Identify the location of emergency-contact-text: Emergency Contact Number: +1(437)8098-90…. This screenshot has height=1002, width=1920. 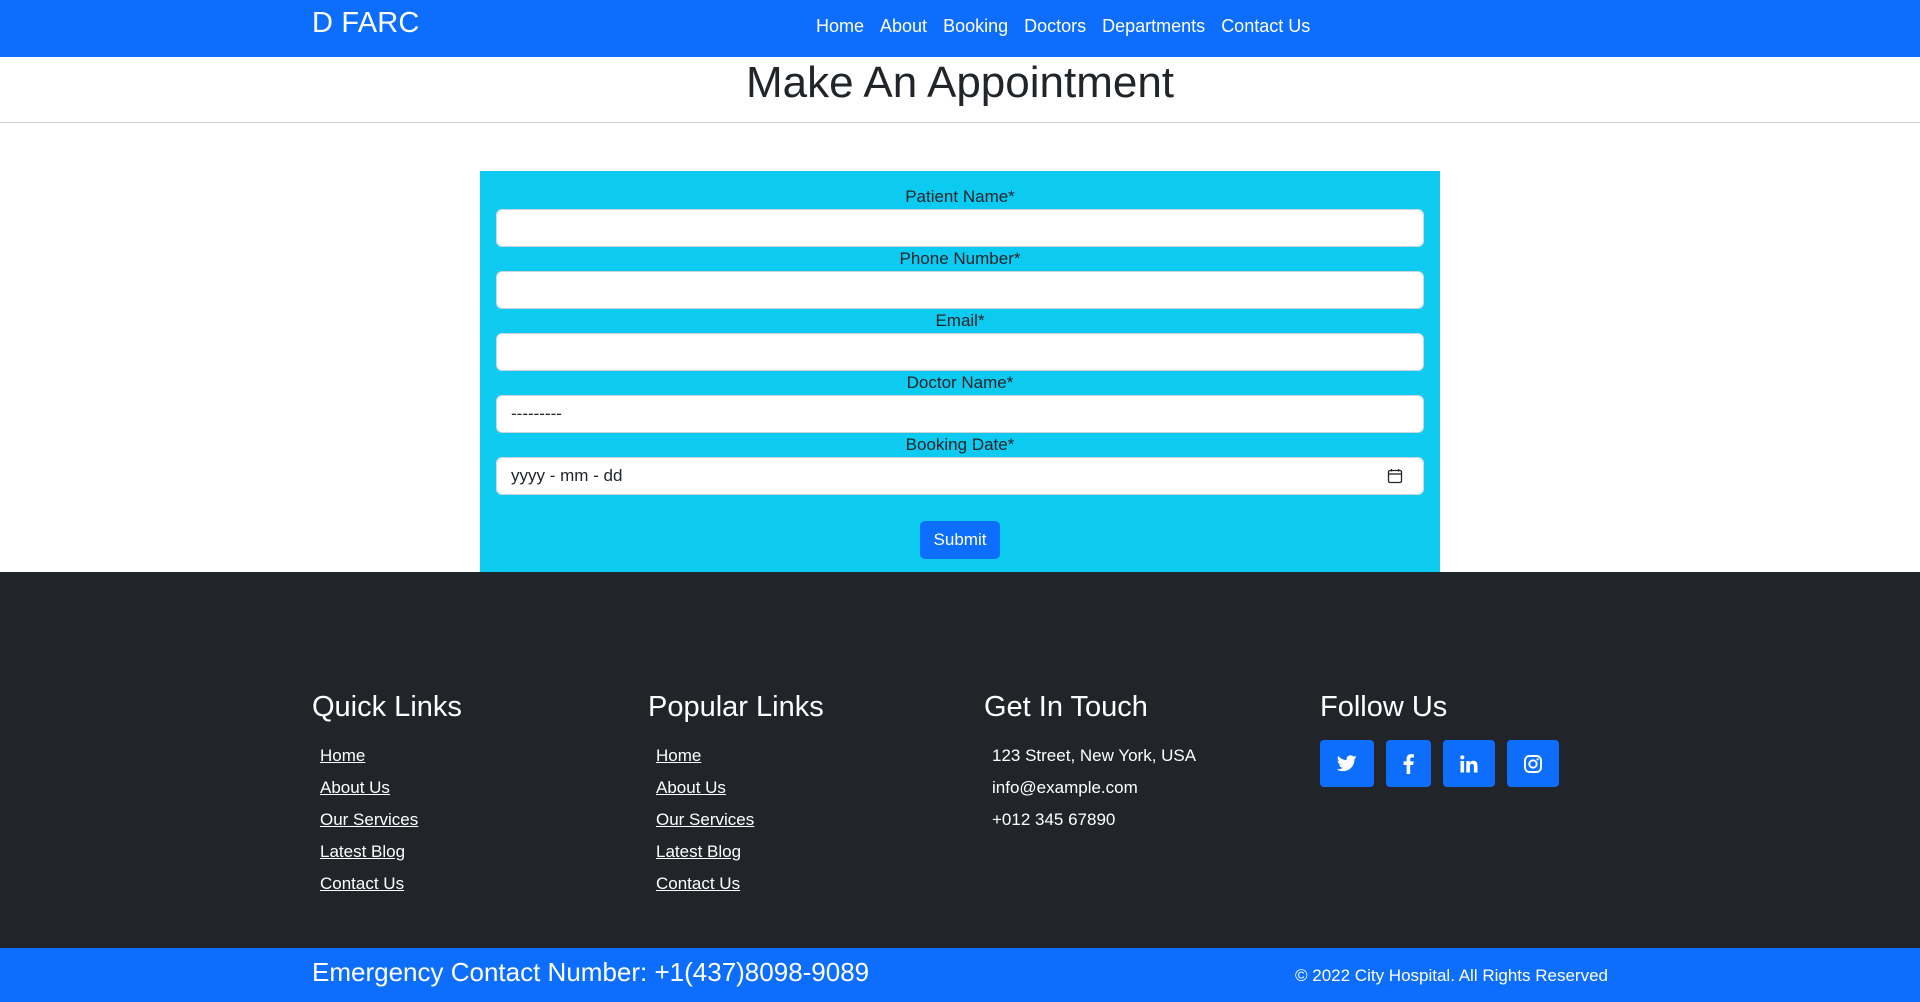
(591, 972).